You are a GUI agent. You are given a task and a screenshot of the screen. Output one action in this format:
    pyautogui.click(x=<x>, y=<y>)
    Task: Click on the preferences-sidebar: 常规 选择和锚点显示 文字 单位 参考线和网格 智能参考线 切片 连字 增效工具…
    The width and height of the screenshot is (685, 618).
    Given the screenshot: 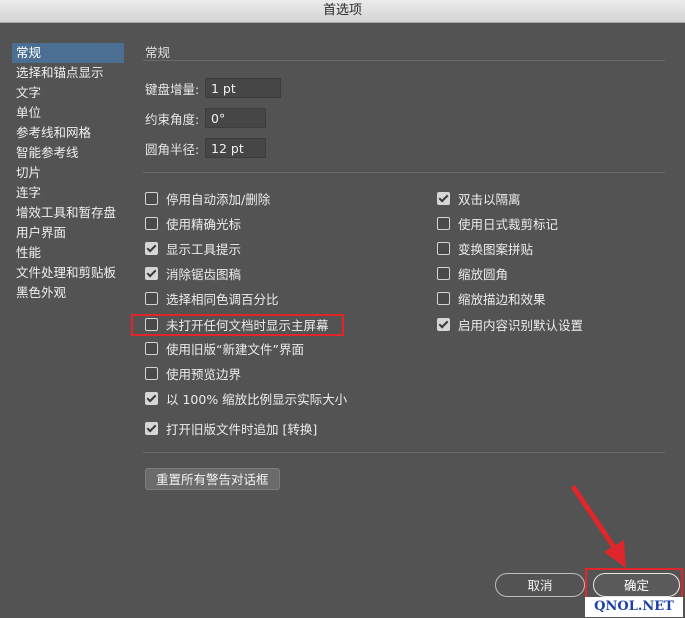 What is the action you would take?
    pyautogui.click(x=68, y=173)
    